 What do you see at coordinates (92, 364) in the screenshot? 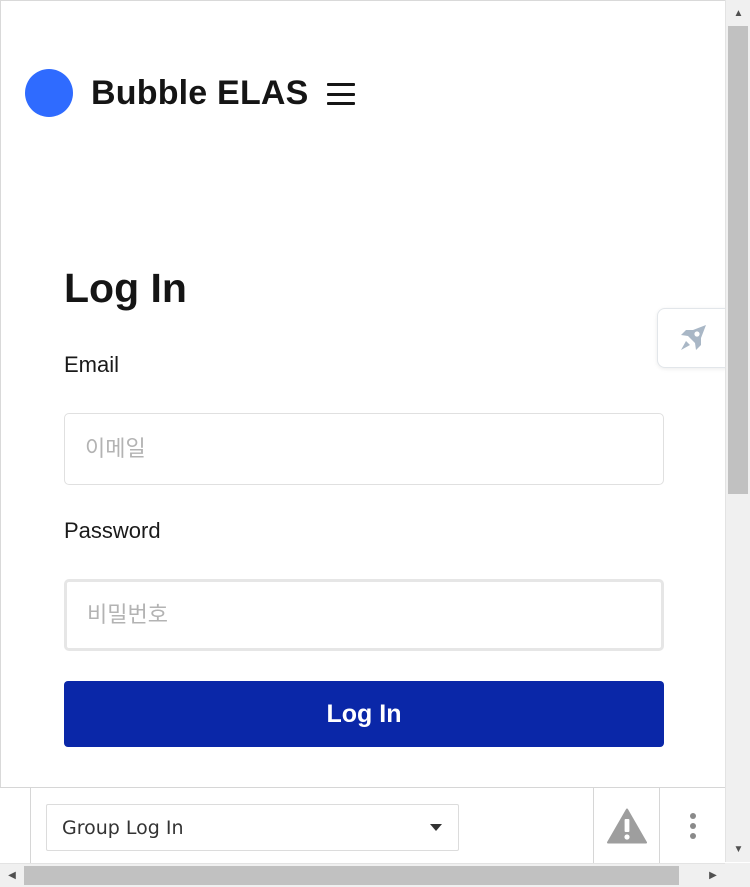
I see `email-label: Email` at bounding box center [92, 364].